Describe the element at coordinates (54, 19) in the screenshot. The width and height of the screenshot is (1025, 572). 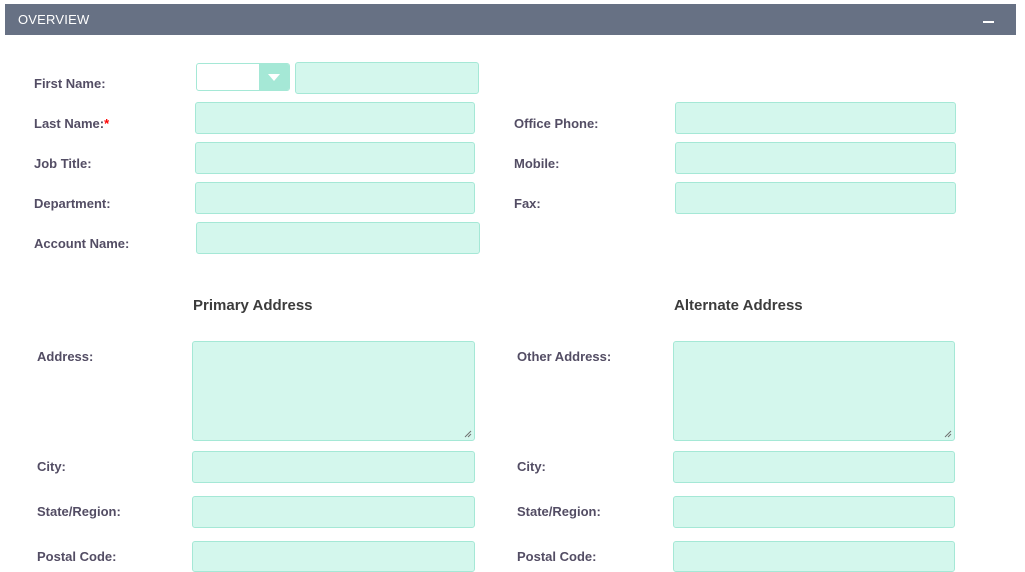
I see `panel-title: OVERVIEW` at that location.